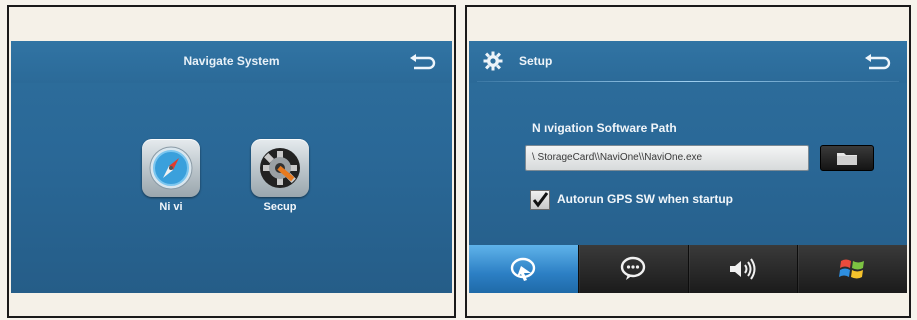 The width and height of the screenshot is (917, 320). I want to click on folder-icon, so click(847, 159).